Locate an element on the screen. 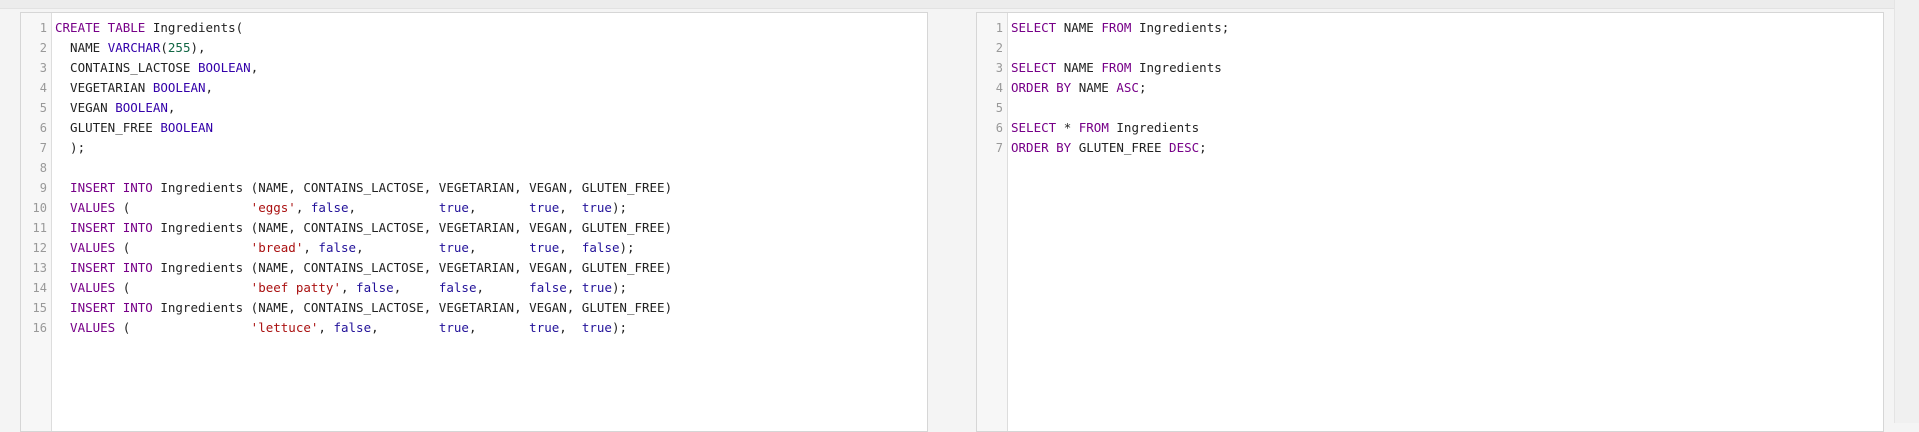 This screenshot has width=1919, height=432. code-token: VEGAN is located at coordinates (85, 107).